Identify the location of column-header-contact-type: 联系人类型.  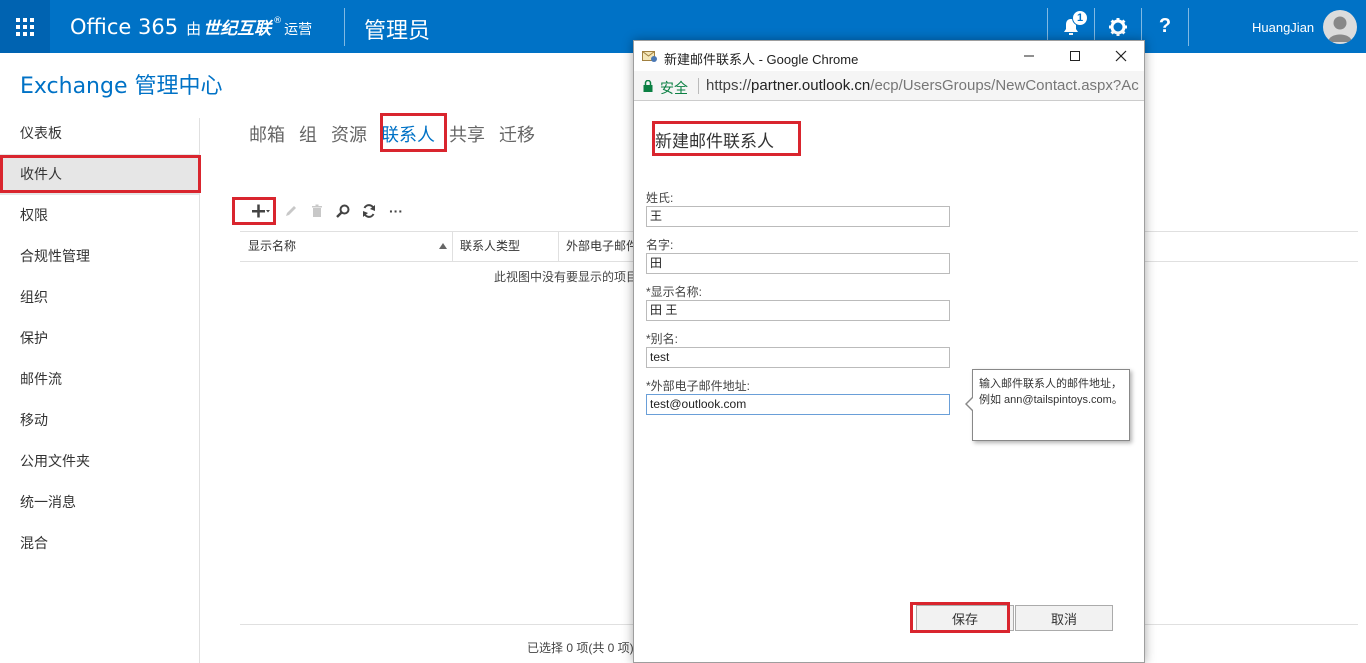
(505, 246).